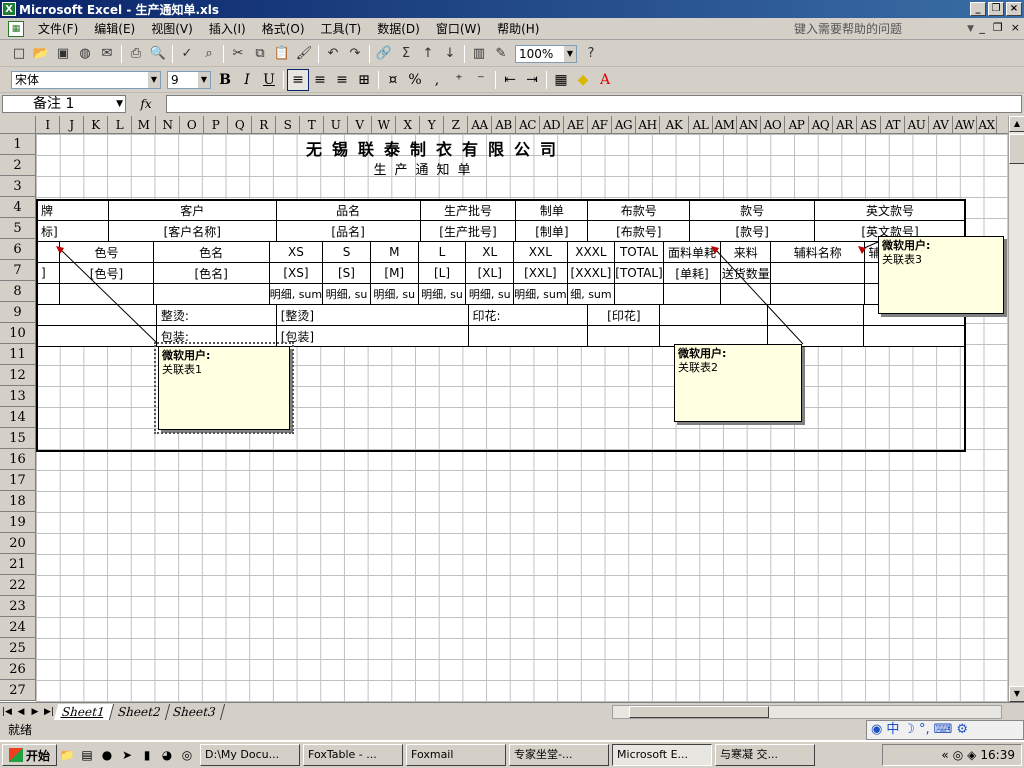  Describe the element at coordinates (884, 29) in the screenshot. I see `help-question-box: 键入需要帮助的问题 ▼` at that location.